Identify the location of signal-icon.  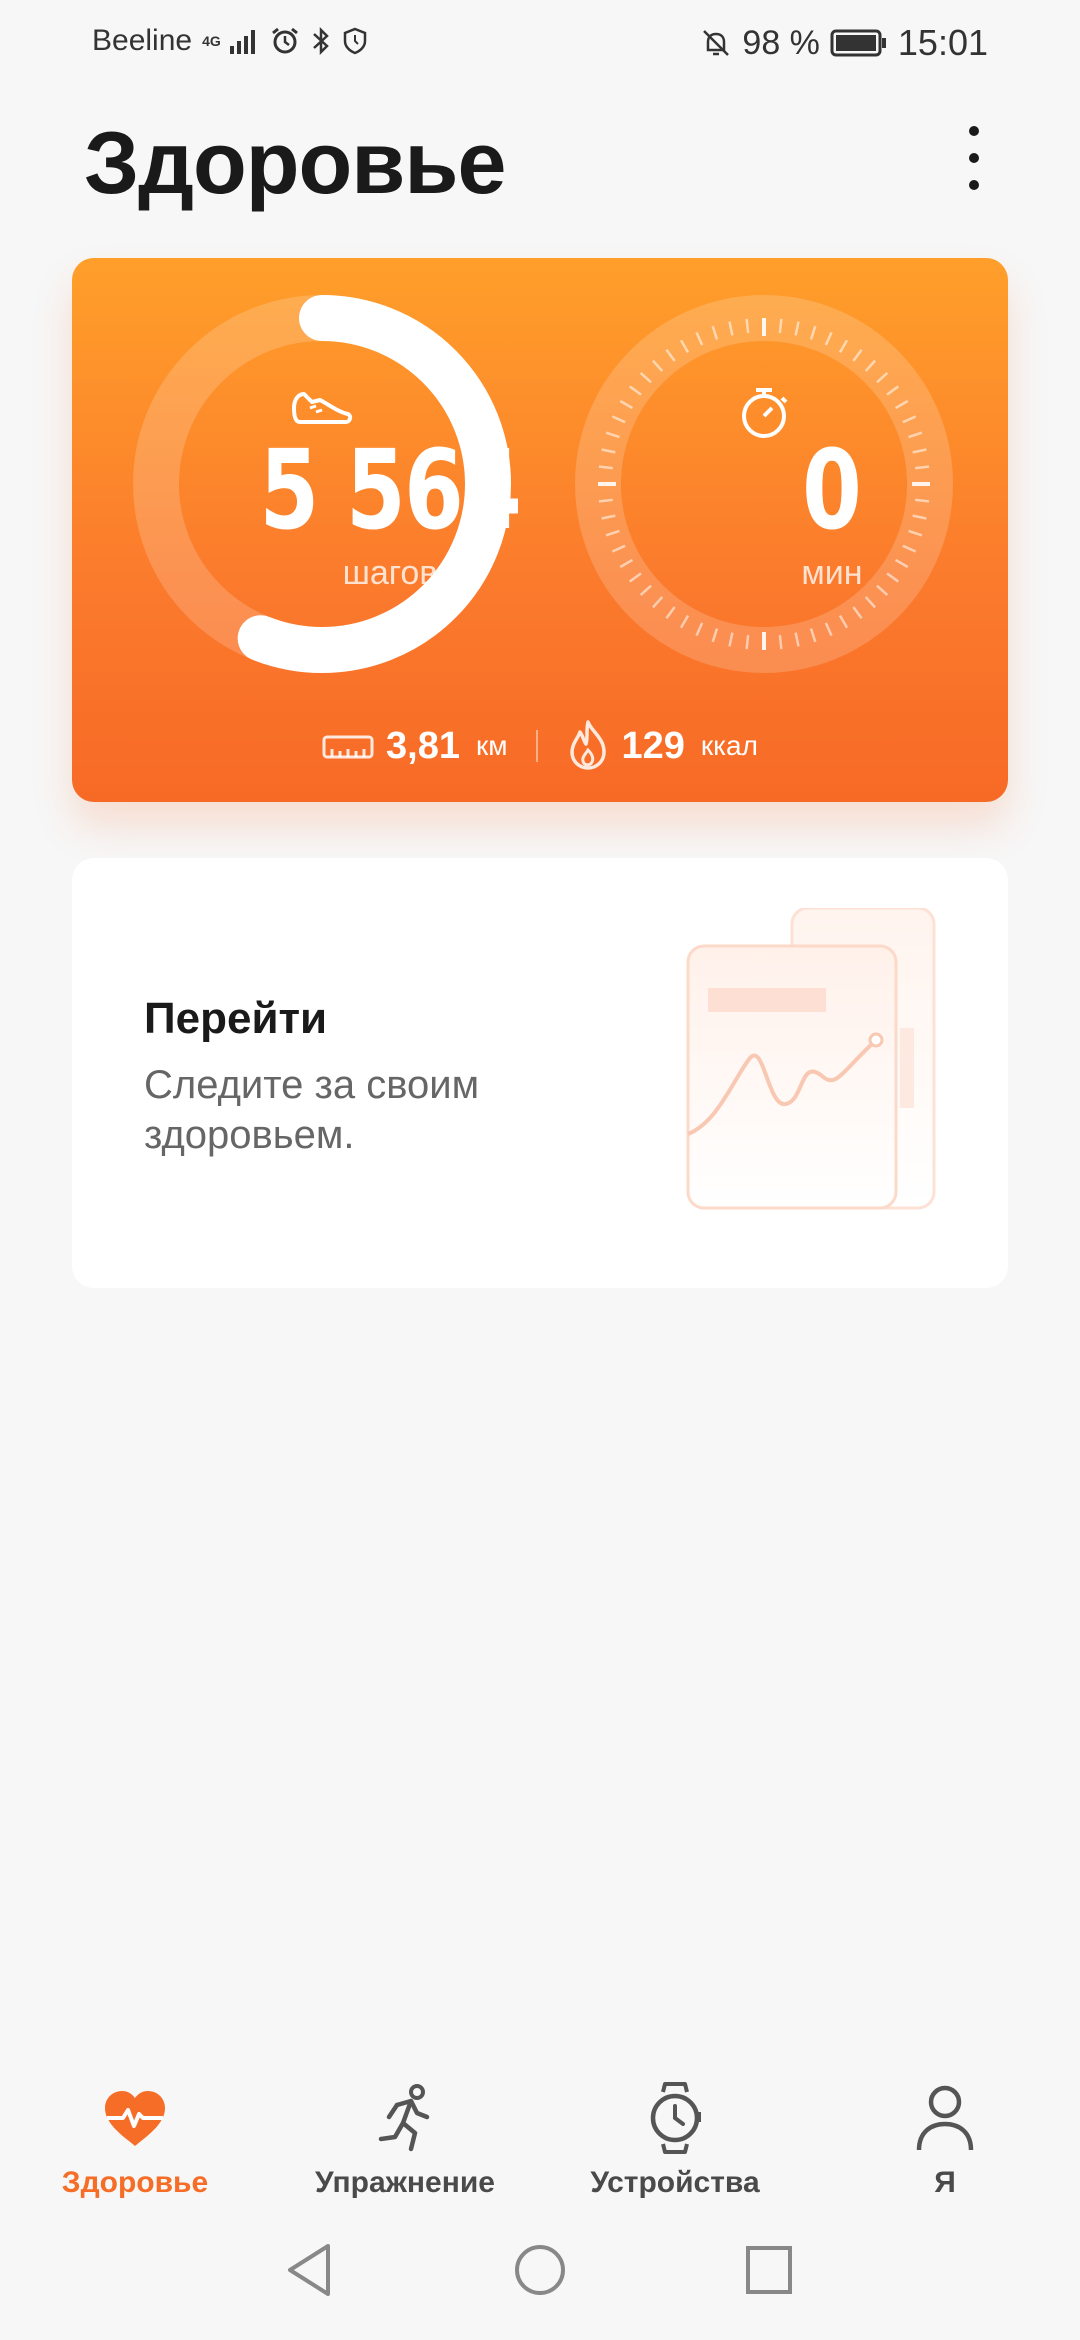
(245, 41).